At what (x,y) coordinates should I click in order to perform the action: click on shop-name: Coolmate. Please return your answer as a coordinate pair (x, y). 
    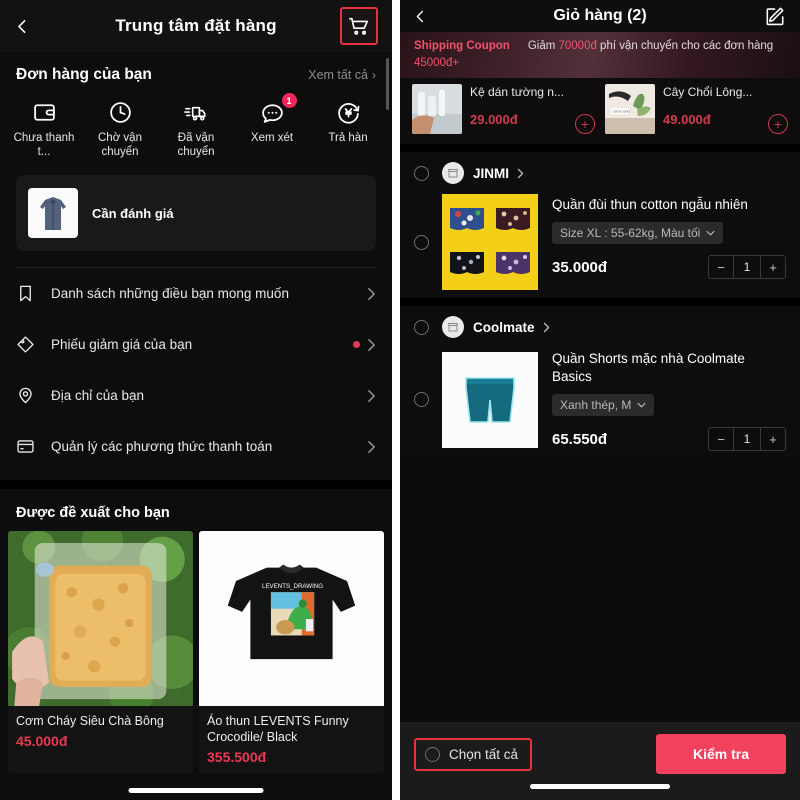
    Looking at the image, I should click on (504, 327).